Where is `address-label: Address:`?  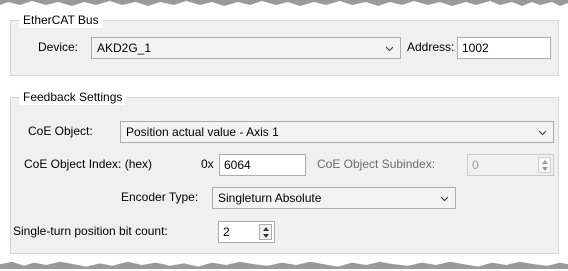 address-label: Address: is located at coordinates (431, 47).